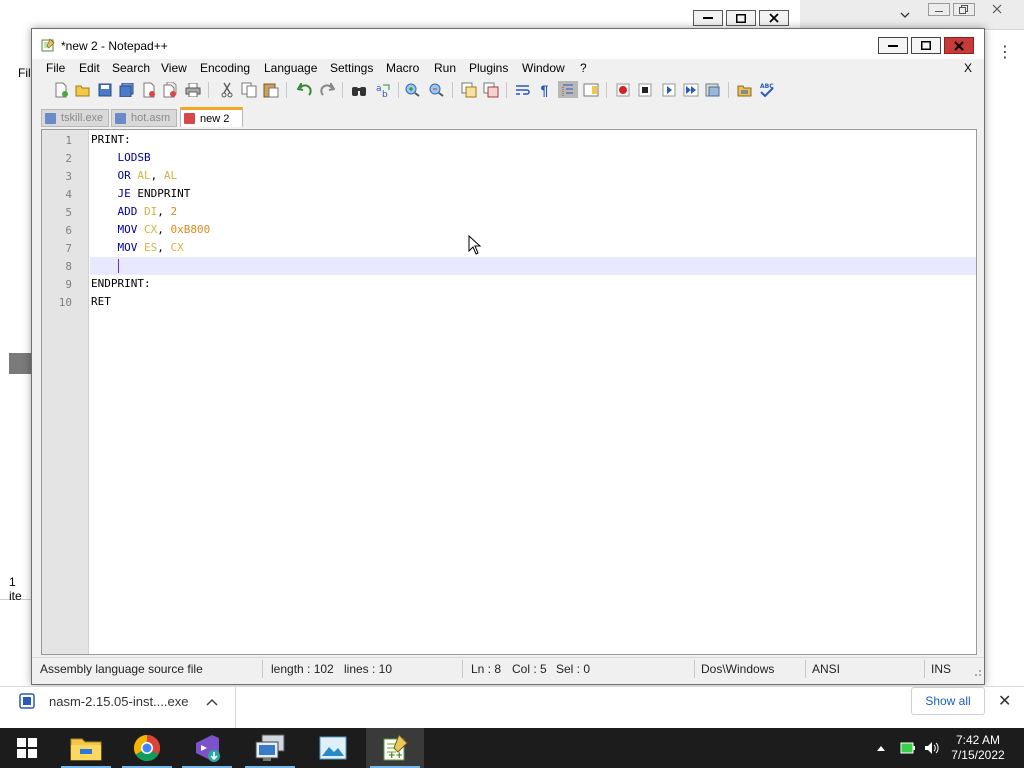  What do you see at coordinates (304, 89) in the screenshot?
I see `undo-button` at bounding box center [304, 89].